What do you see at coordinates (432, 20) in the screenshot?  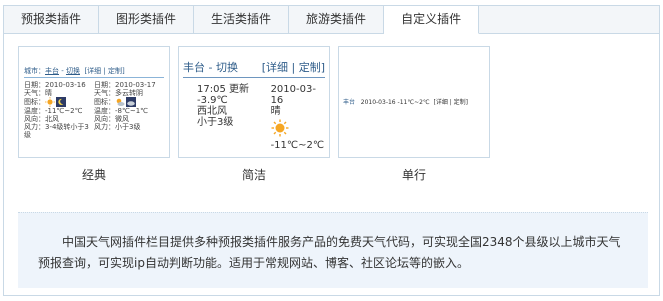 I see `tab-custom: 自定义插件` at bounding box center [432, 20].